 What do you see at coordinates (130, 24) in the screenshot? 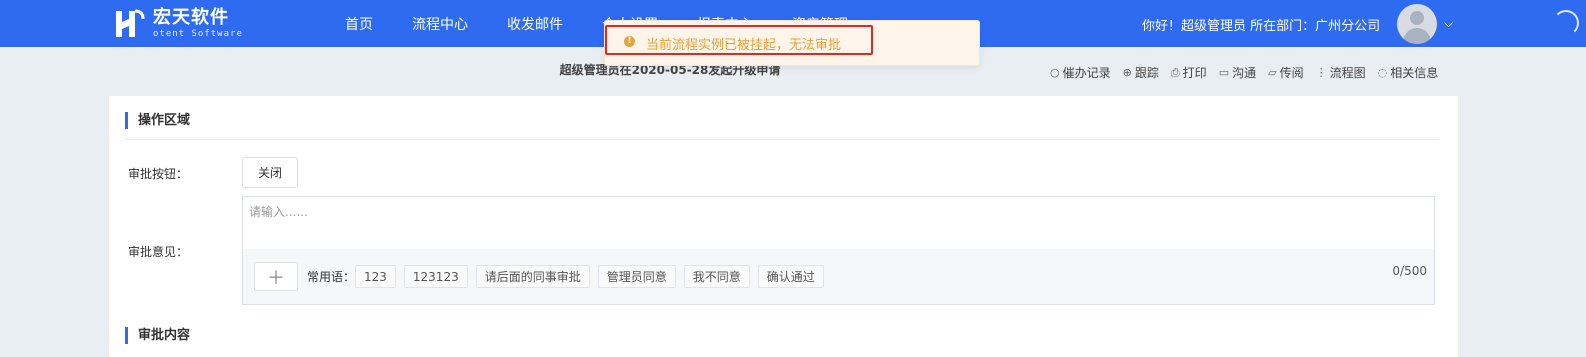
I see `logo-icon` at bounding box center [130, 24].